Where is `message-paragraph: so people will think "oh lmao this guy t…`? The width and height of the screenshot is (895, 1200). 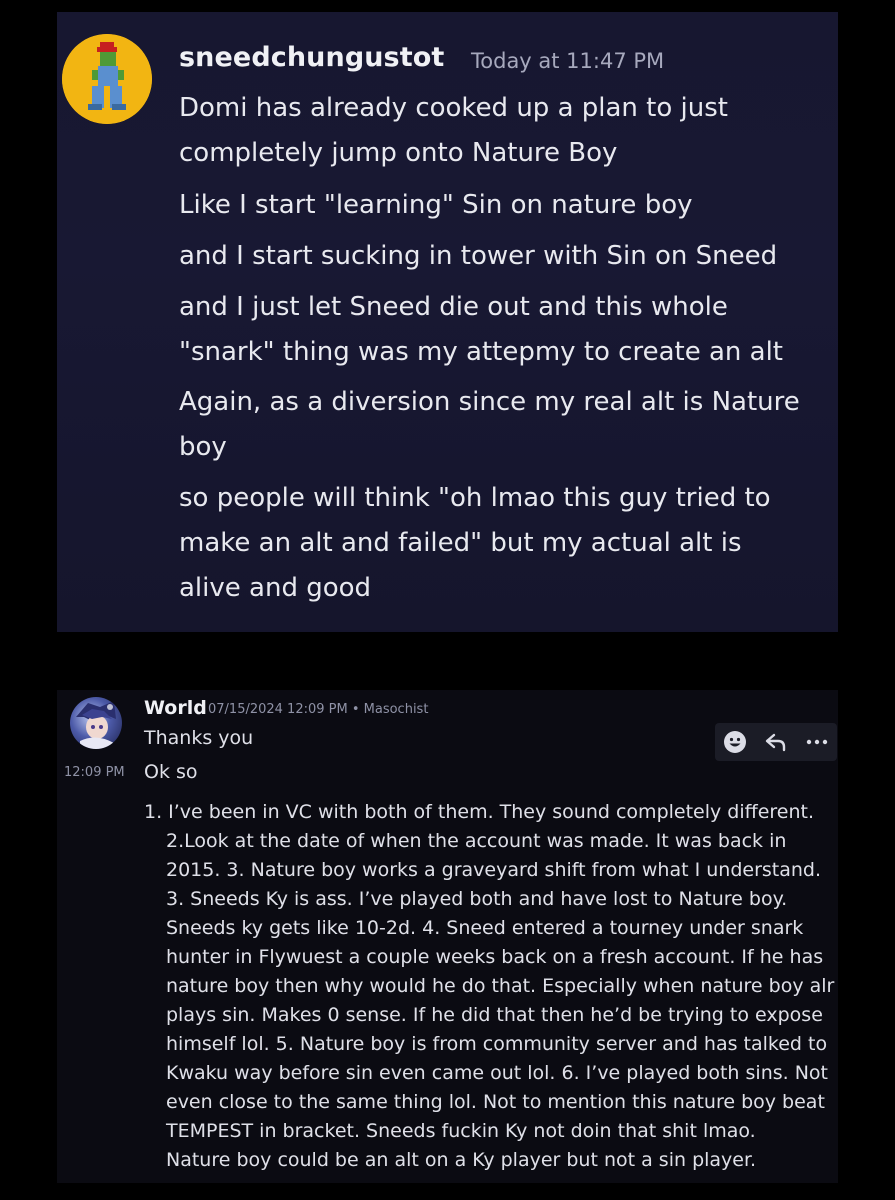 message-paragraph: so people will think "oh lmao this guy t… is located at coordinates (475, 543).